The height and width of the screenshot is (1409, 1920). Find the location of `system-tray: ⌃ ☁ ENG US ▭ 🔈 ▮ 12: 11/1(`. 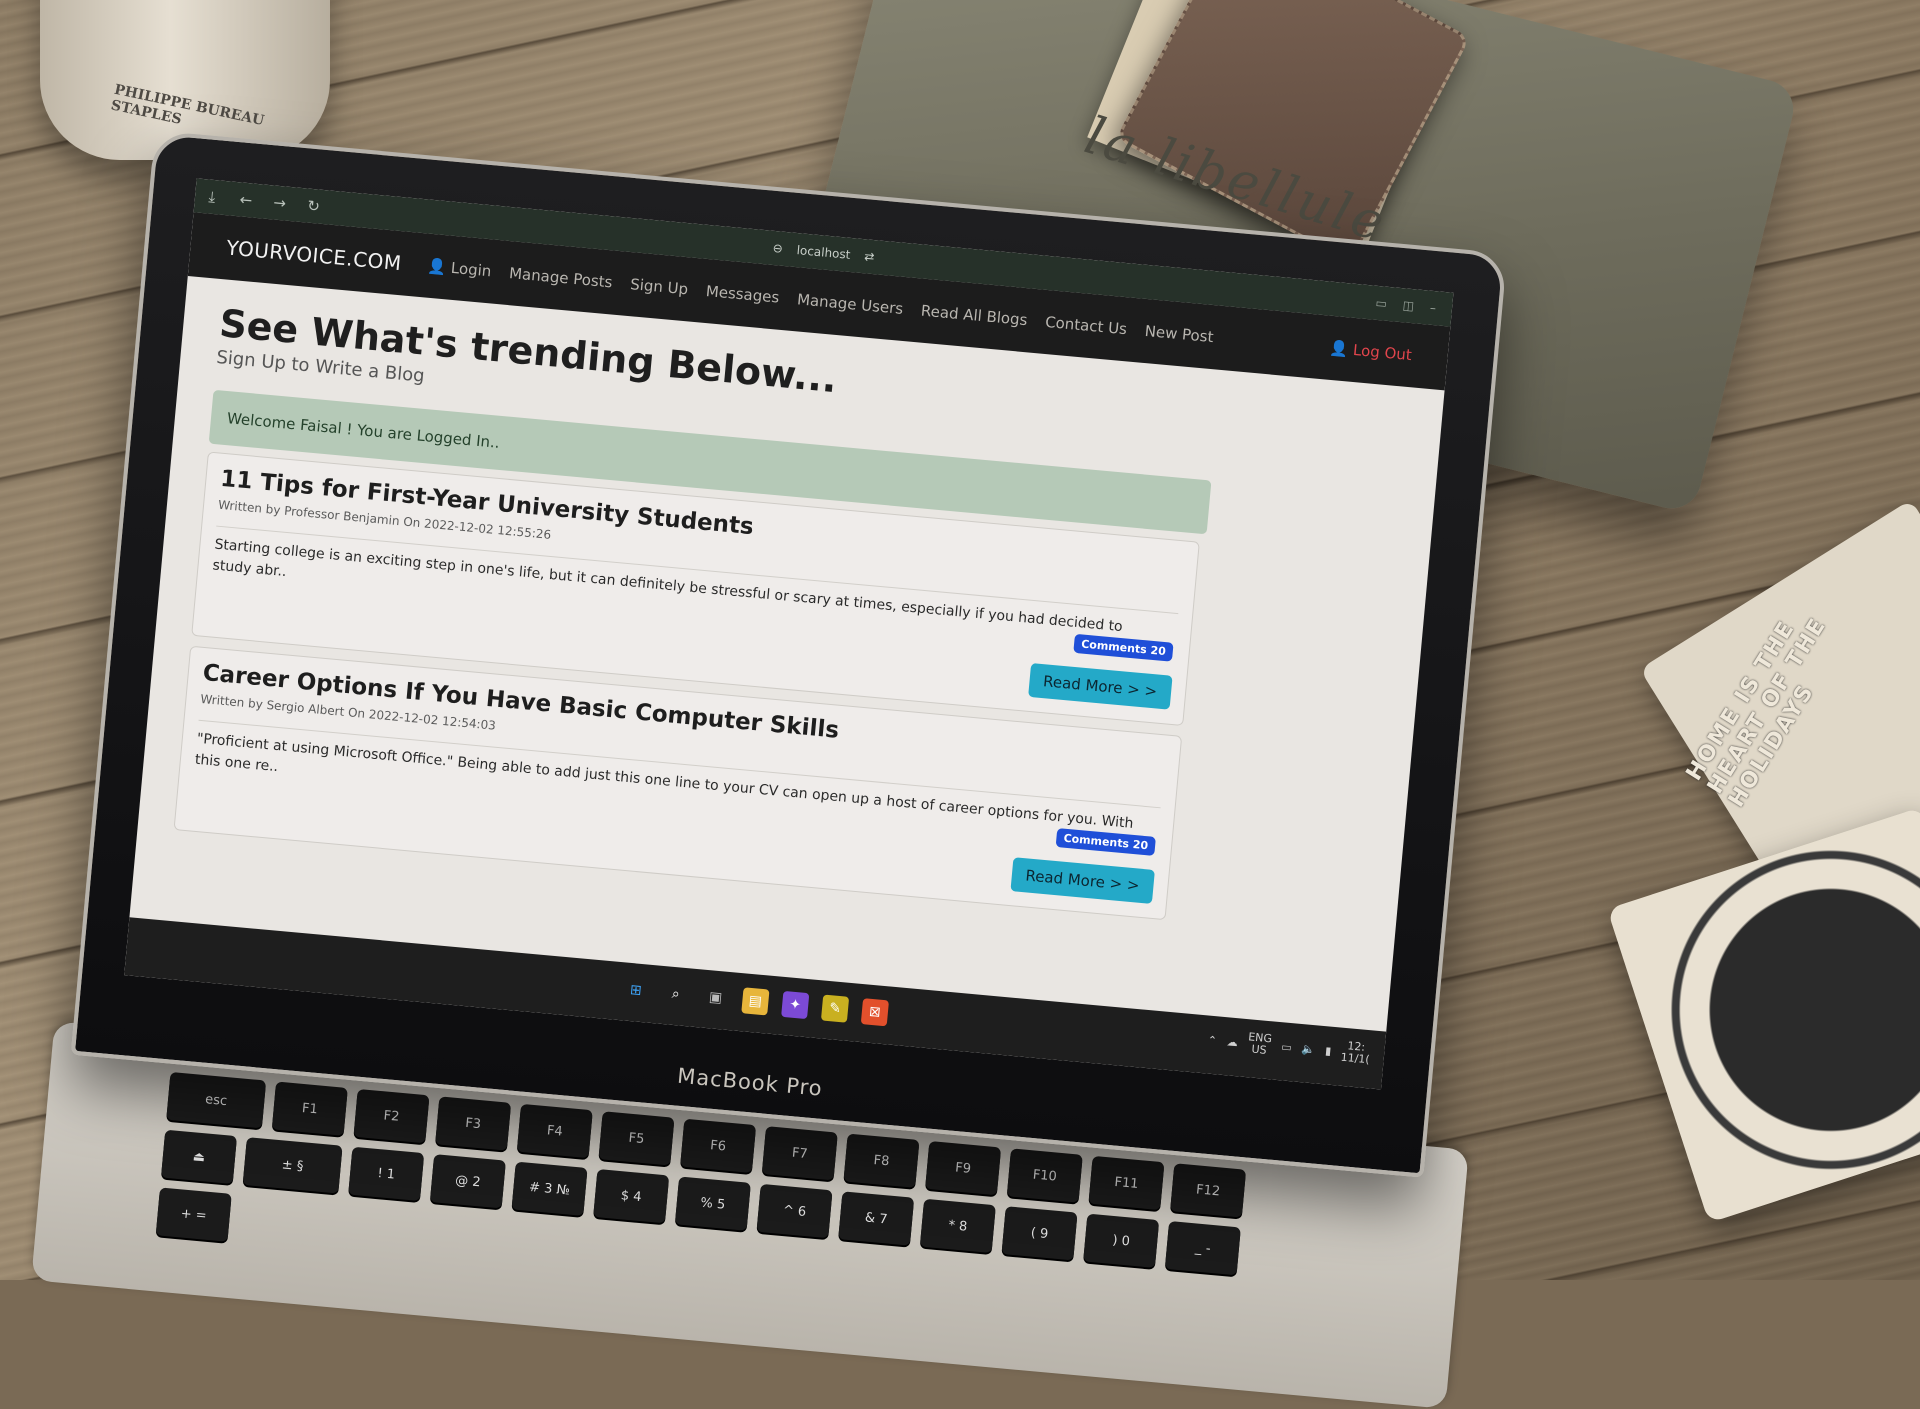

system-tray: ⌃ ☁ ENG US ▭ 🔈 ▮ 12: 11/1( is located at coordinates (1289, 1047).